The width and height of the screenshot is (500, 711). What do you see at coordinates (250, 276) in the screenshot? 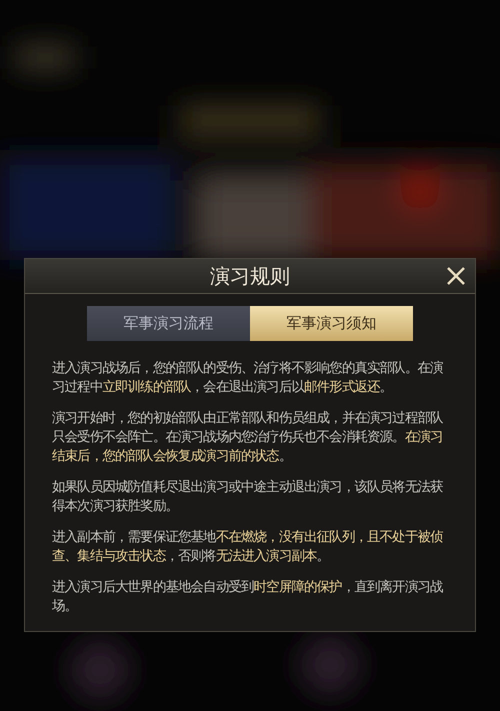
I see `dialog-title: 演习规则` at bounding box center [250, 276].